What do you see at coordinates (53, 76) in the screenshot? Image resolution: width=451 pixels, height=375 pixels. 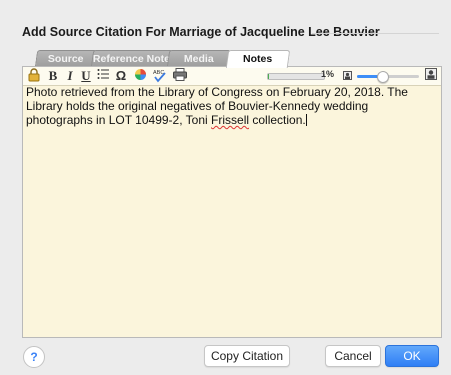 I see `bold-button: B` at bounding box center [53, 76].